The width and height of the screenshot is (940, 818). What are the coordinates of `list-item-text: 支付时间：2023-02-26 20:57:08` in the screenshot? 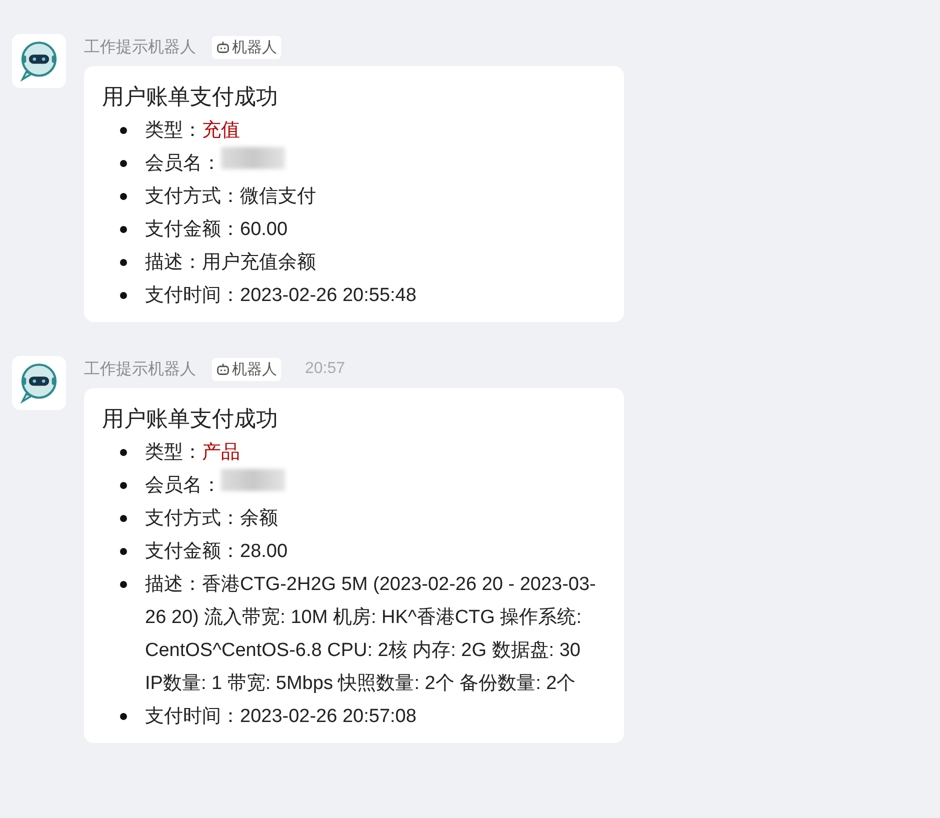 It's located at (281, 717).